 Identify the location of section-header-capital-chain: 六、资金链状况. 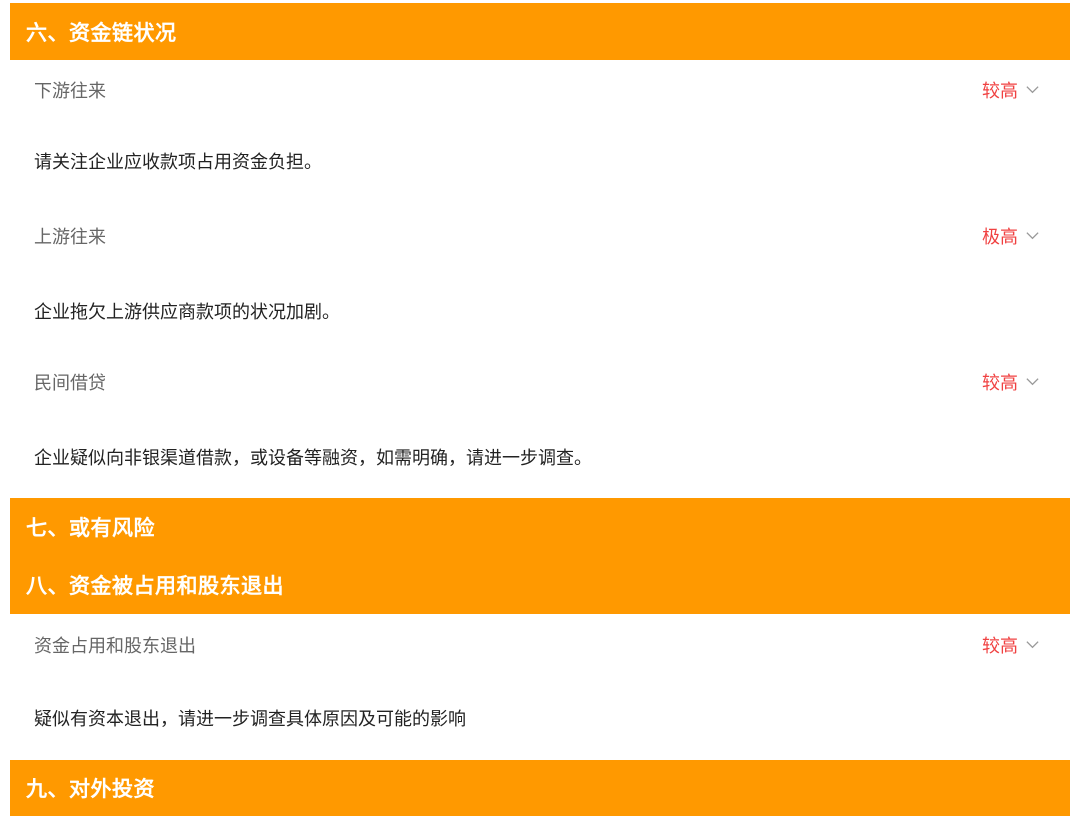
(540, 31).